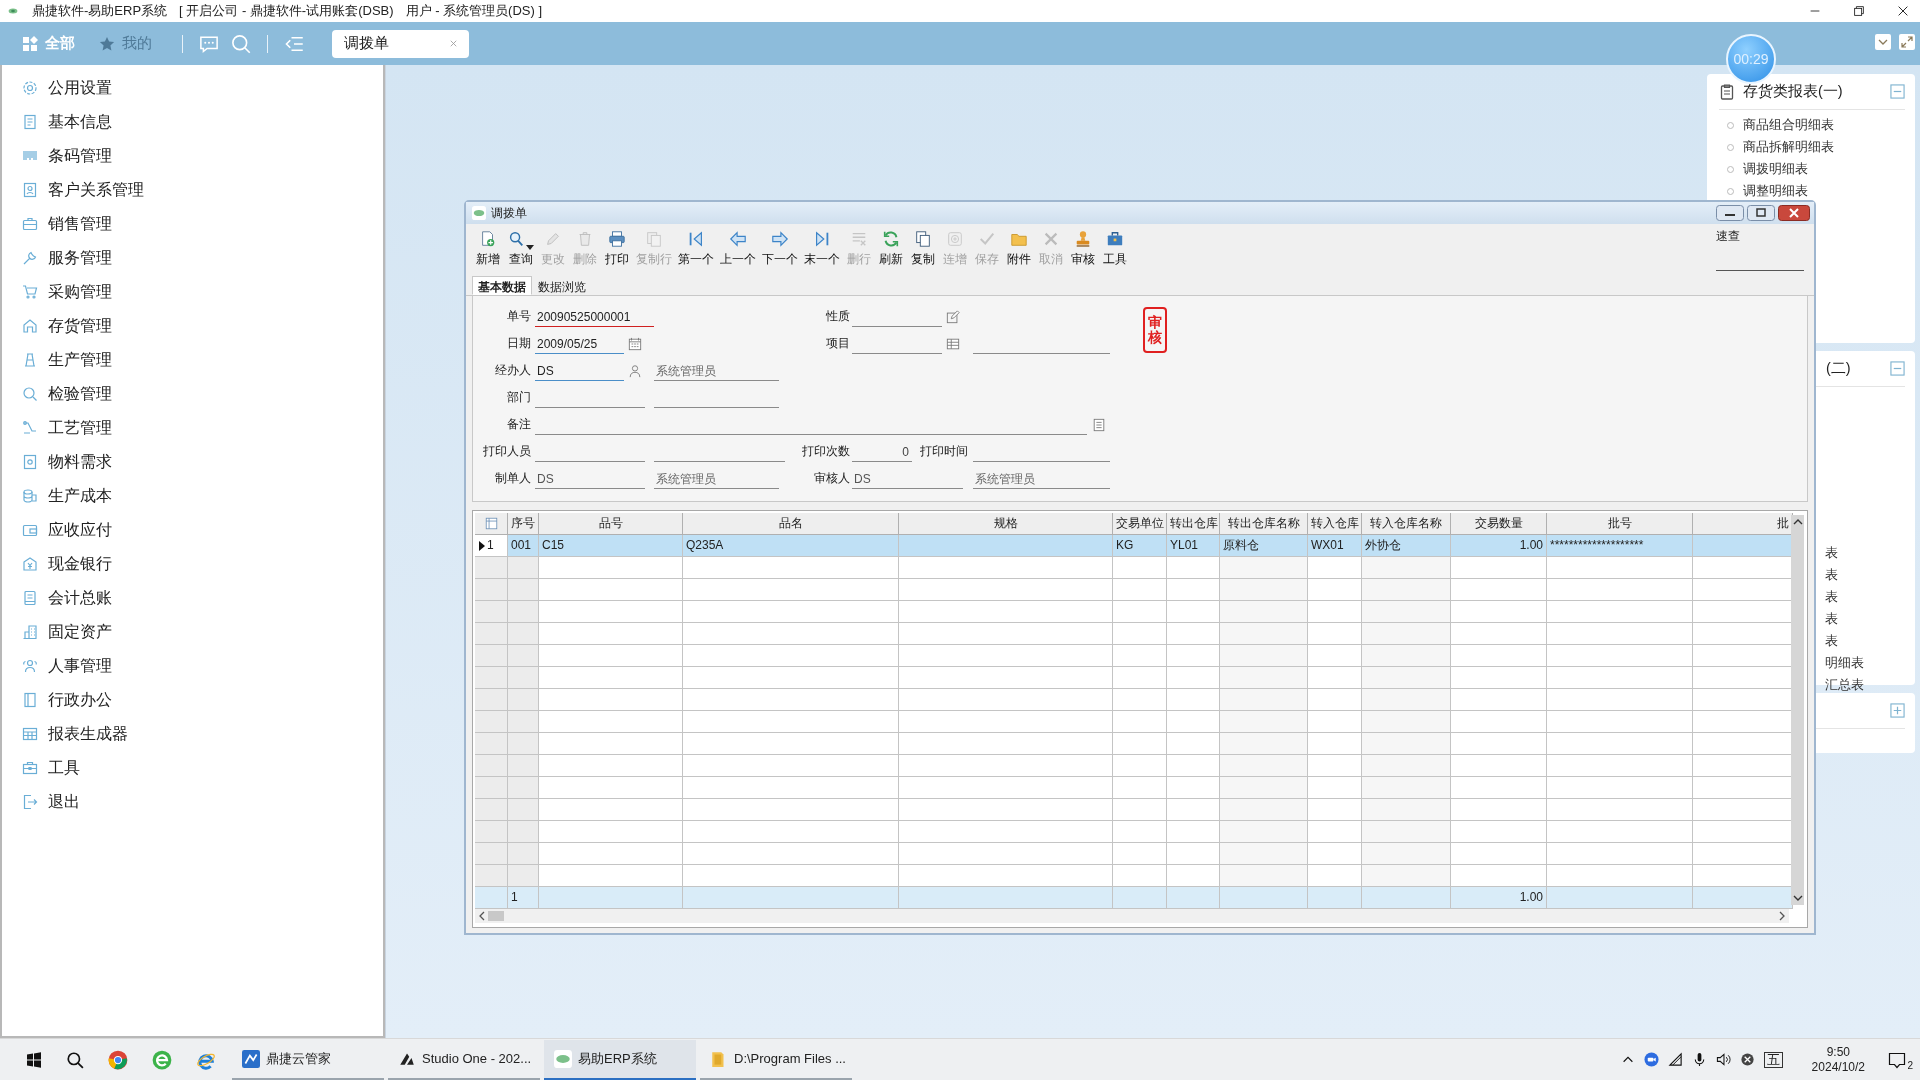  I want to click on sidebar-item: 条码管理, so click(192, 156).